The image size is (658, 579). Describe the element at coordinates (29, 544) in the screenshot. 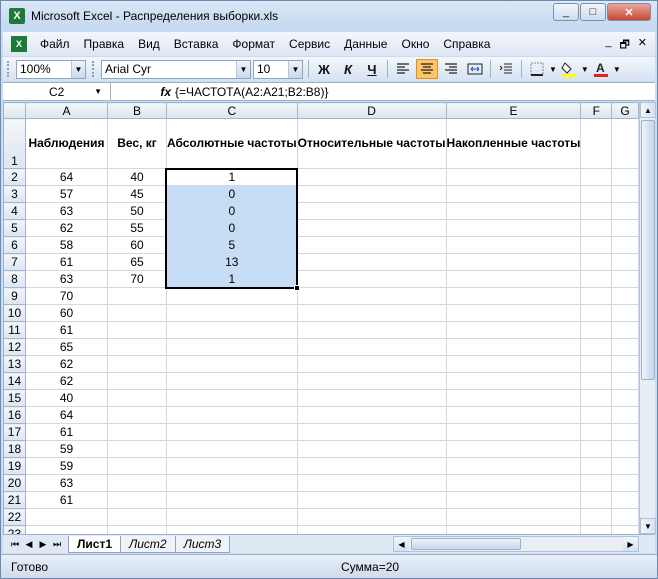

I see `prev-sheet-button: ◀` at that location.